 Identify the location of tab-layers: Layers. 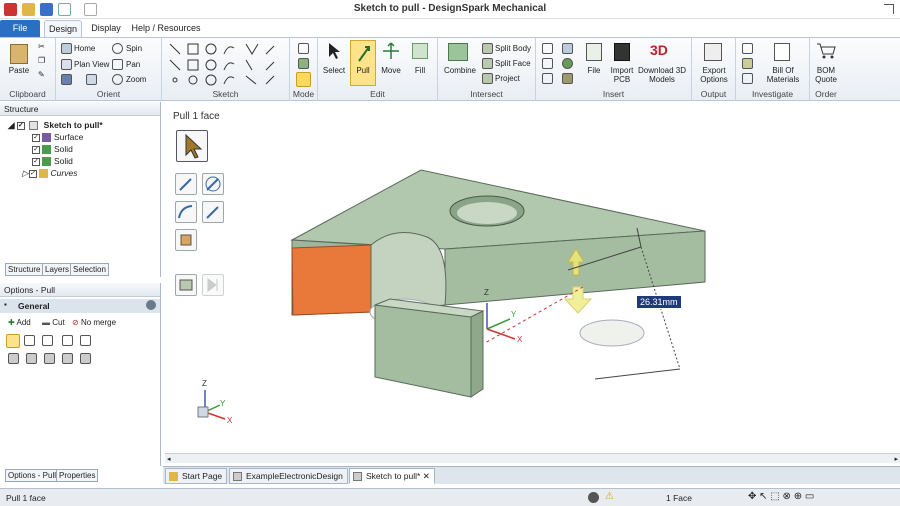
(57, 269).